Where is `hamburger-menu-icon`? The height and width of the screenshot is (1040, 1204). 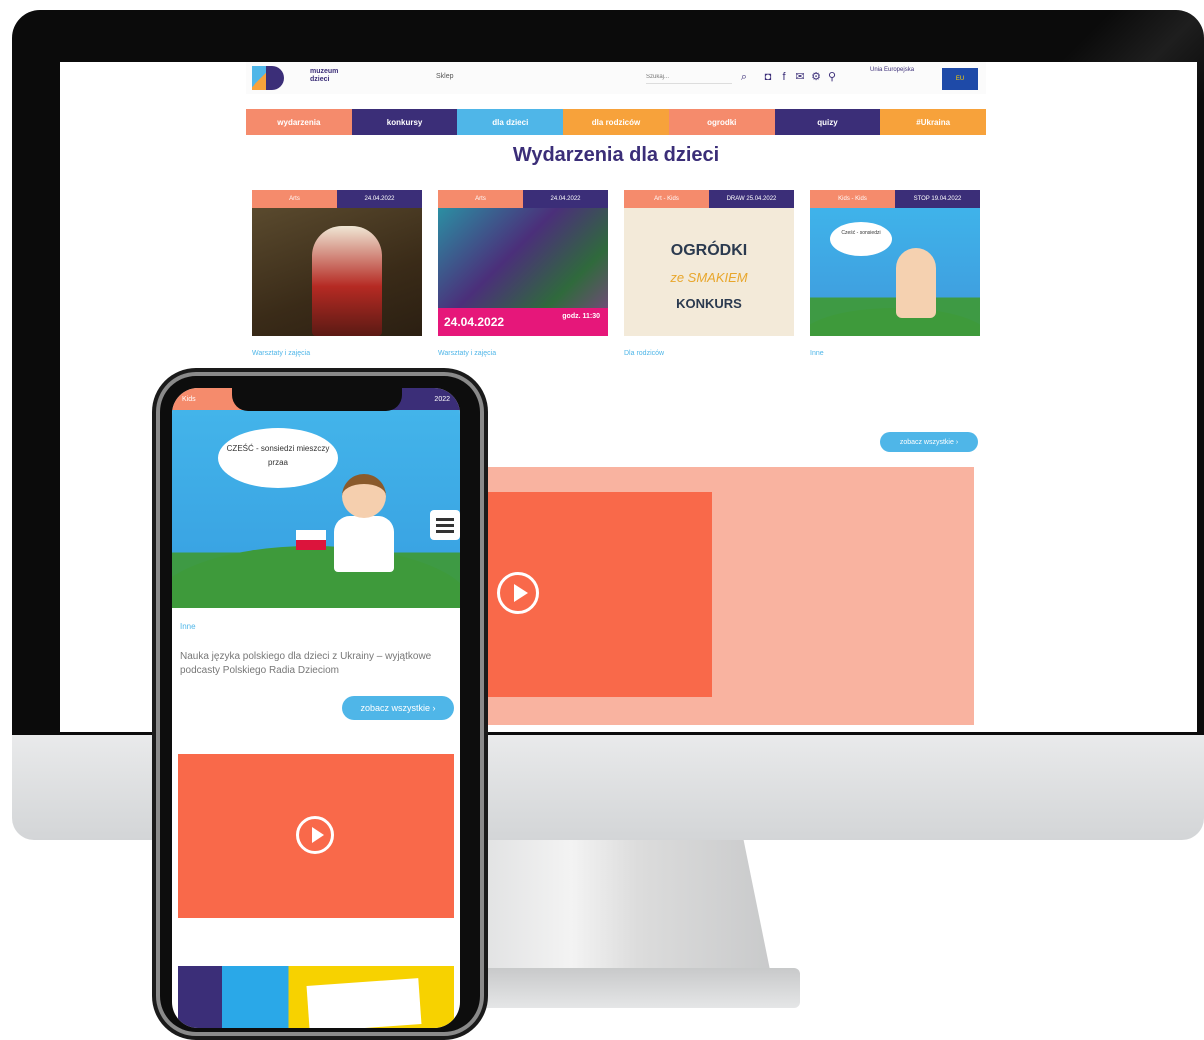
hamburger-menu-icon is located at coordinates (445, 525).